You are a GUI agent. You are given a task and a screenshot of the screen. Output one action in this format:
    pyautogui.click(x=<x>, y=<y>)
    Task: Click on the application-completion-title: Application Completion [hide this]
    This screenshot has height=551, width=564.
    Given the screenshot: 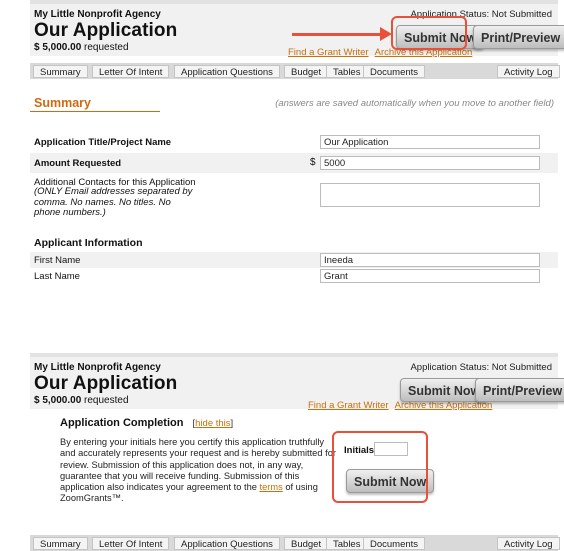 What is the action you would take?
    pyautogui.click(x=146, y=423)
    